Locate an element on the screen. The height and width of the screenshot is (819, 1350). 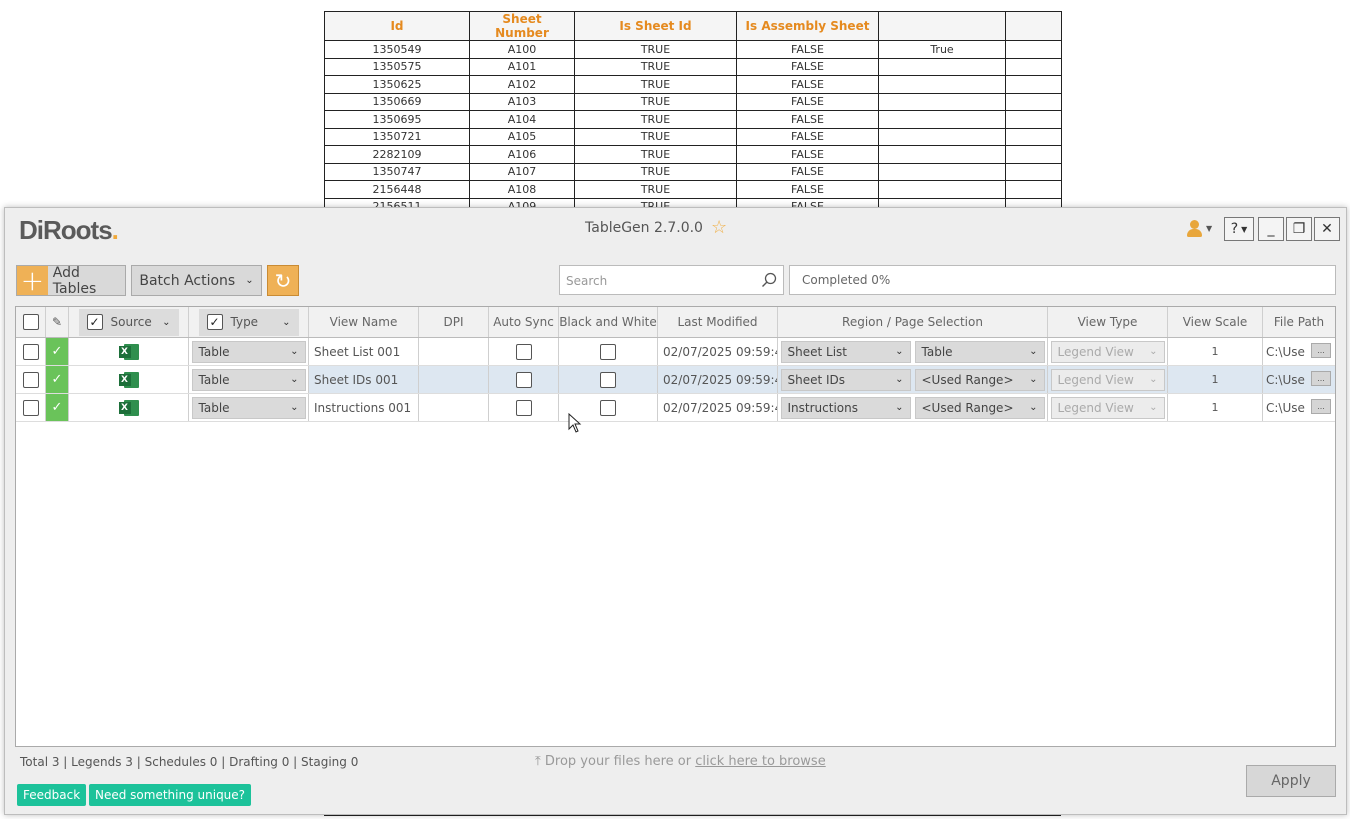
region-dropdown: Sheet IDs ⌄ is located at coordinates (845, 379).